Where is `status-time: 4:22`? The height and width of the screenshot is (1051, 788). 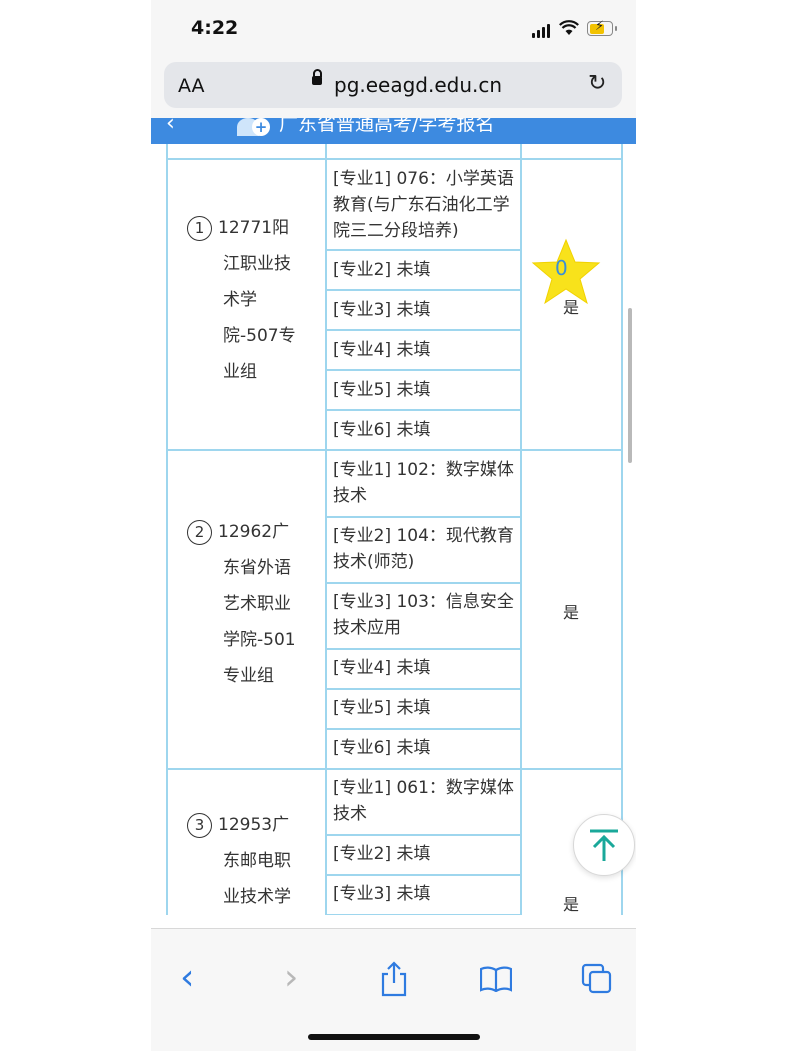 status-time: 4:22 is located at coordinates (215, 28).